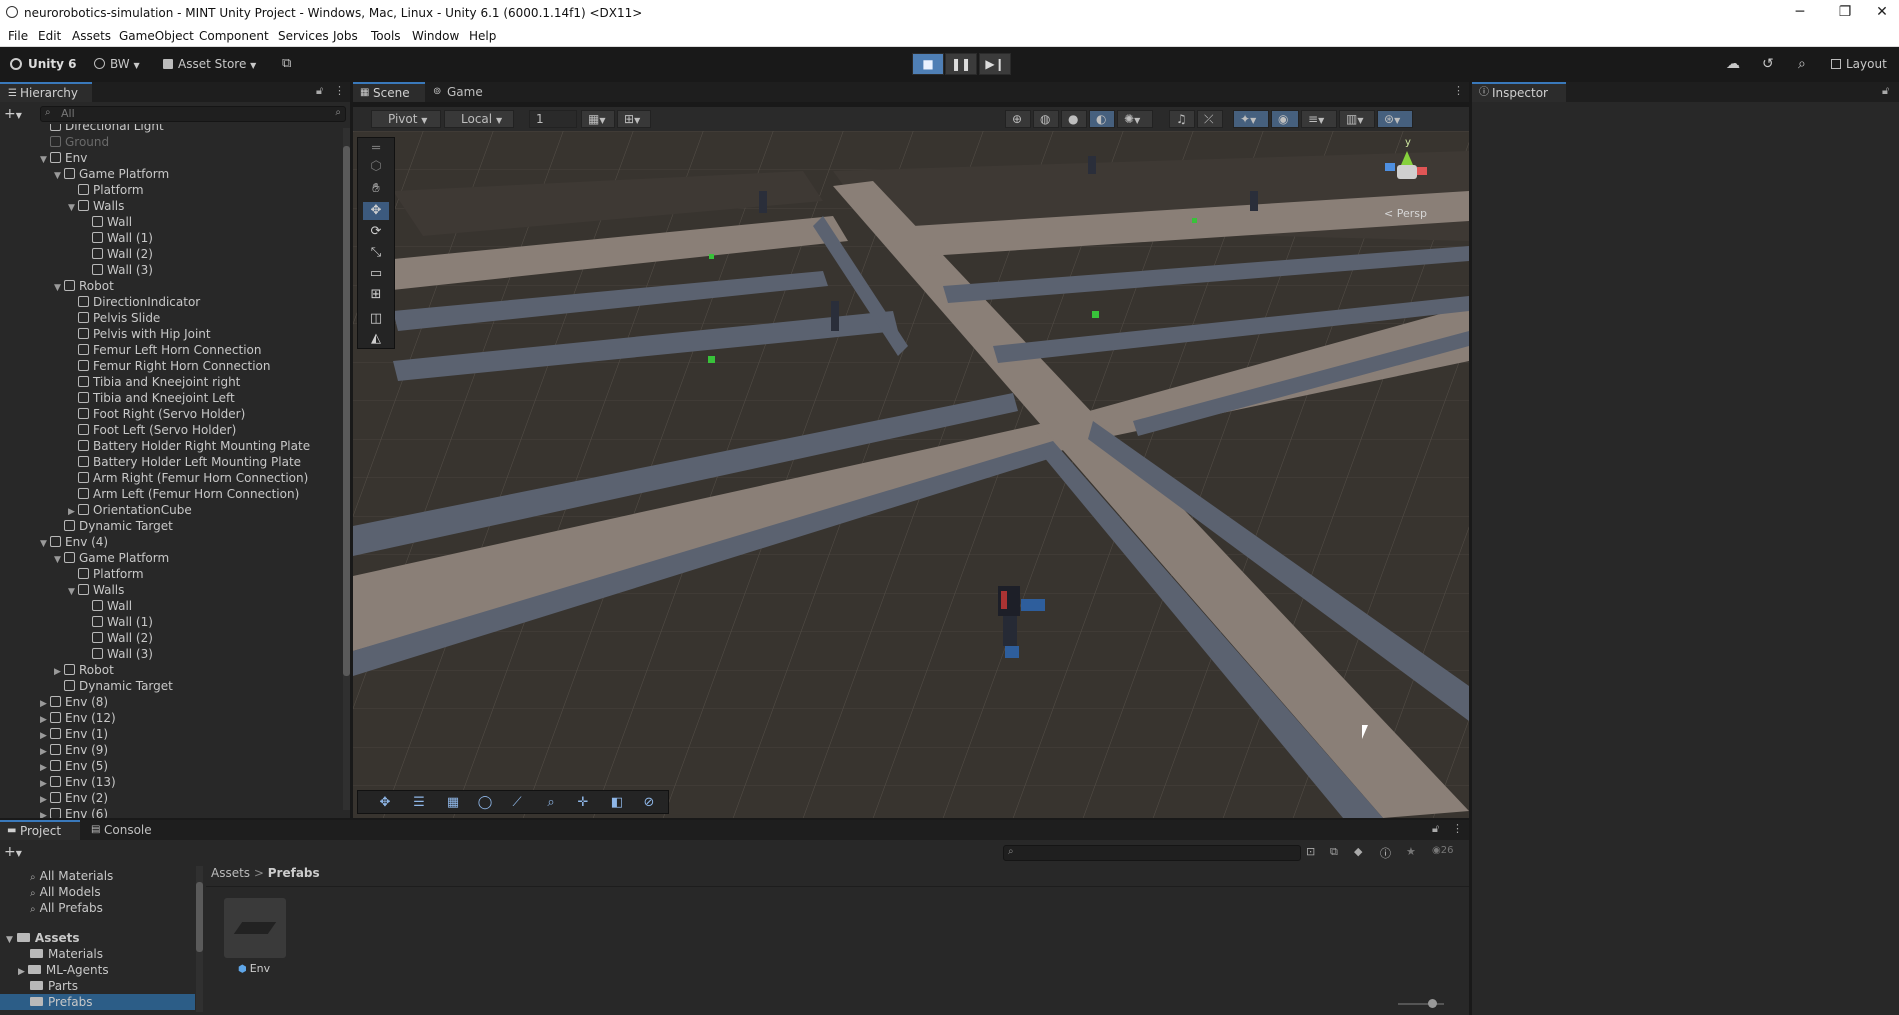 The width and height of the screenshot is (1899, 1015). What do you see at coordinates (164, 350) in the screenshot?
I see `hierarchy-row: Femur Left Horn Connection` at bounding box center [164, 350].